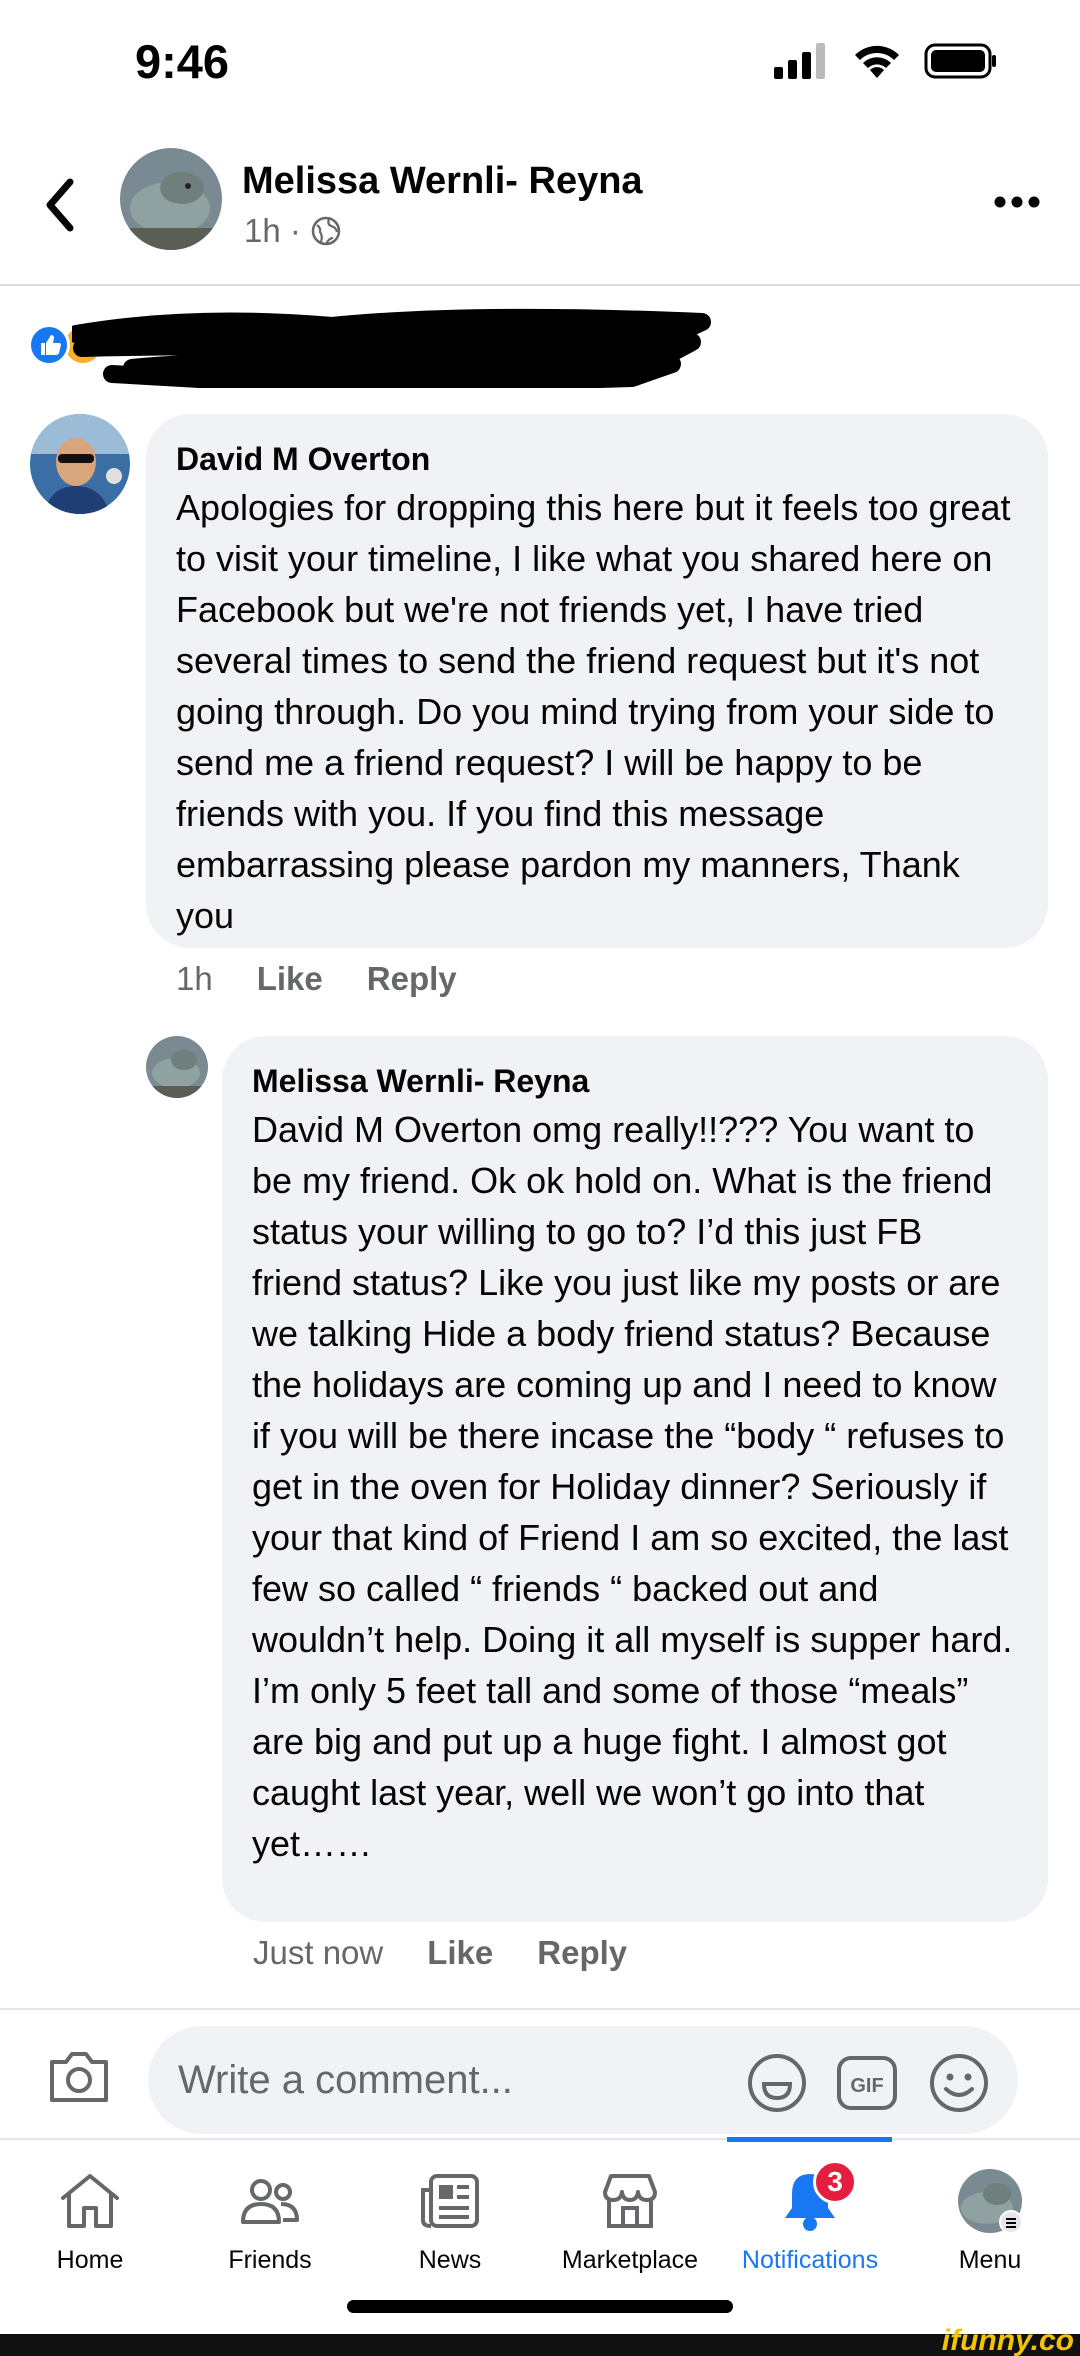 This screenshot has width=1080, height=2356. What do you see at coordinates (810, 2260) in the screenshot?
I see `nav-notifications-label: Notifications` at bounding box center [810, 2260].